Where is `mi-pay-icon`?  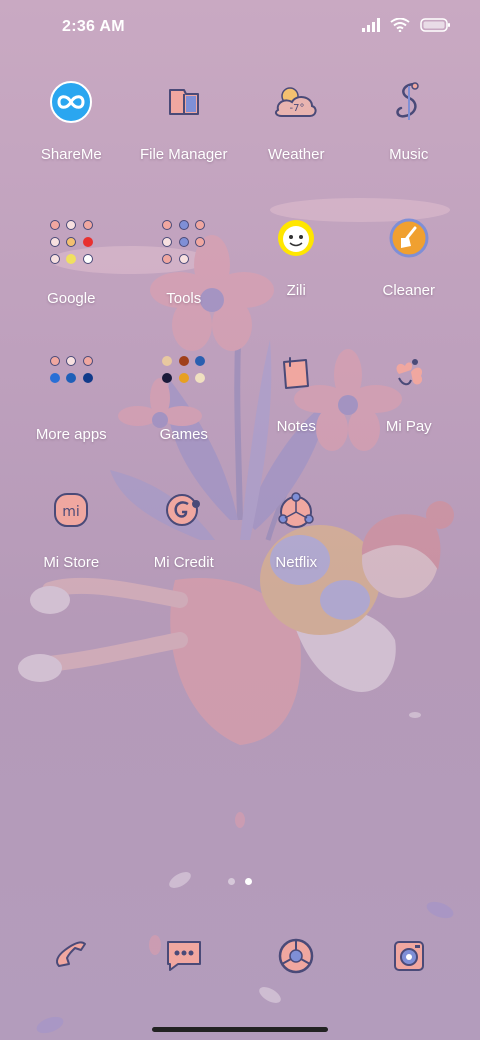 mi-pay-icon is located at coordinates (409, 374).